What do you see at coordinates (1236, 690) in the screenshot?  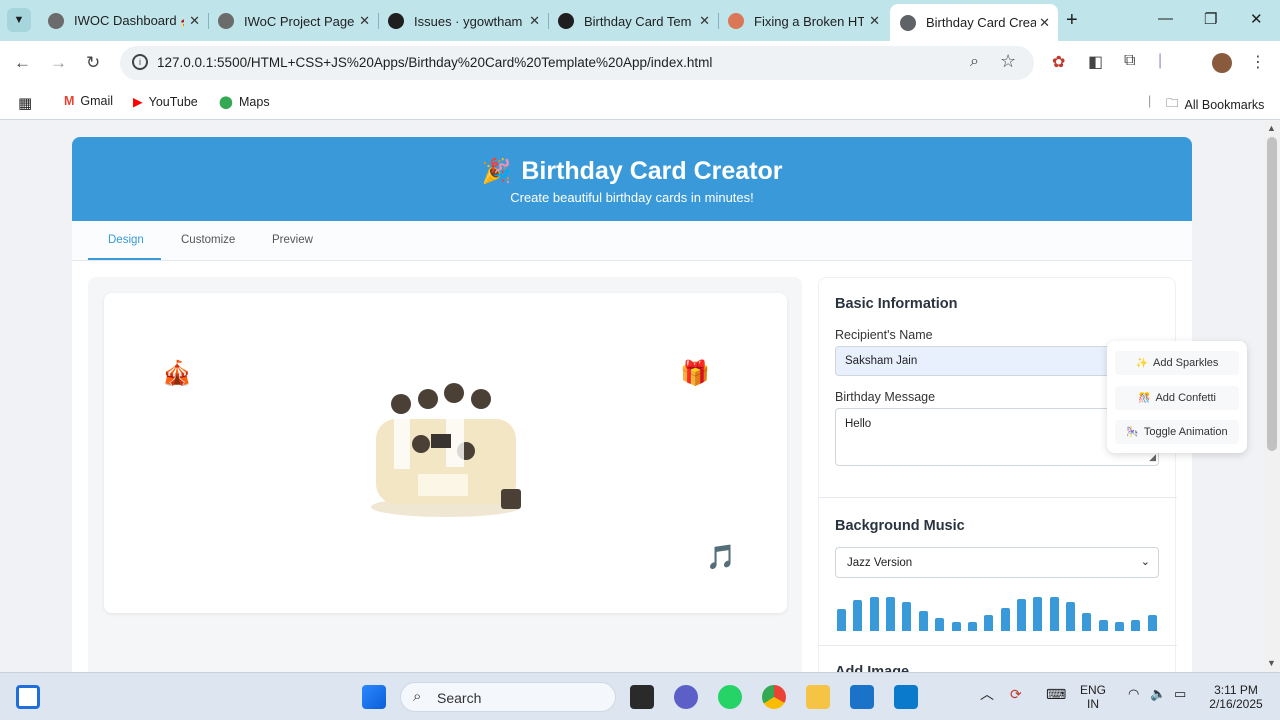 I see `clock-time: 3:11 PM` at bounding box center [1236, 690].